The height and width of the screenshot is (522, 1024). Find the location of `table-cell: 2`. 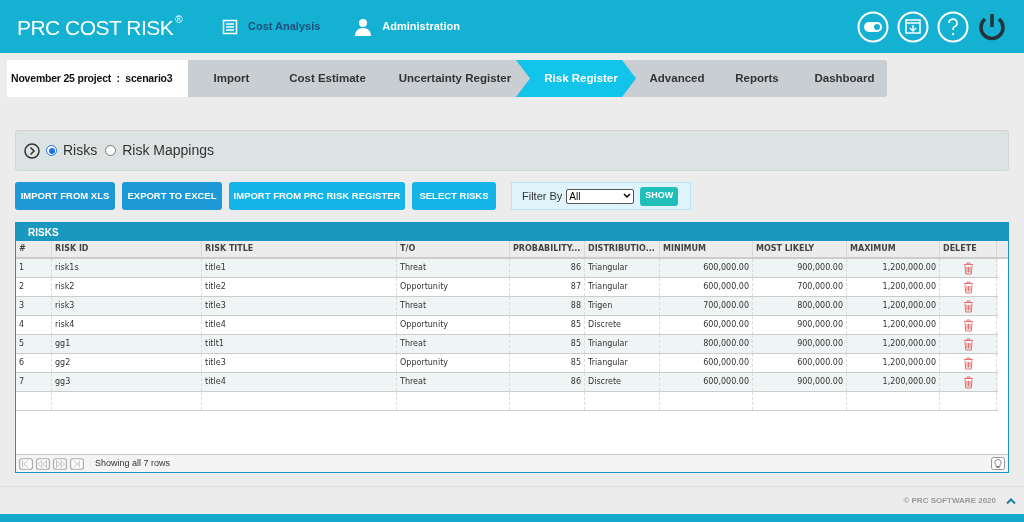

table-cell: 2 is located at coordinates (22, 287).